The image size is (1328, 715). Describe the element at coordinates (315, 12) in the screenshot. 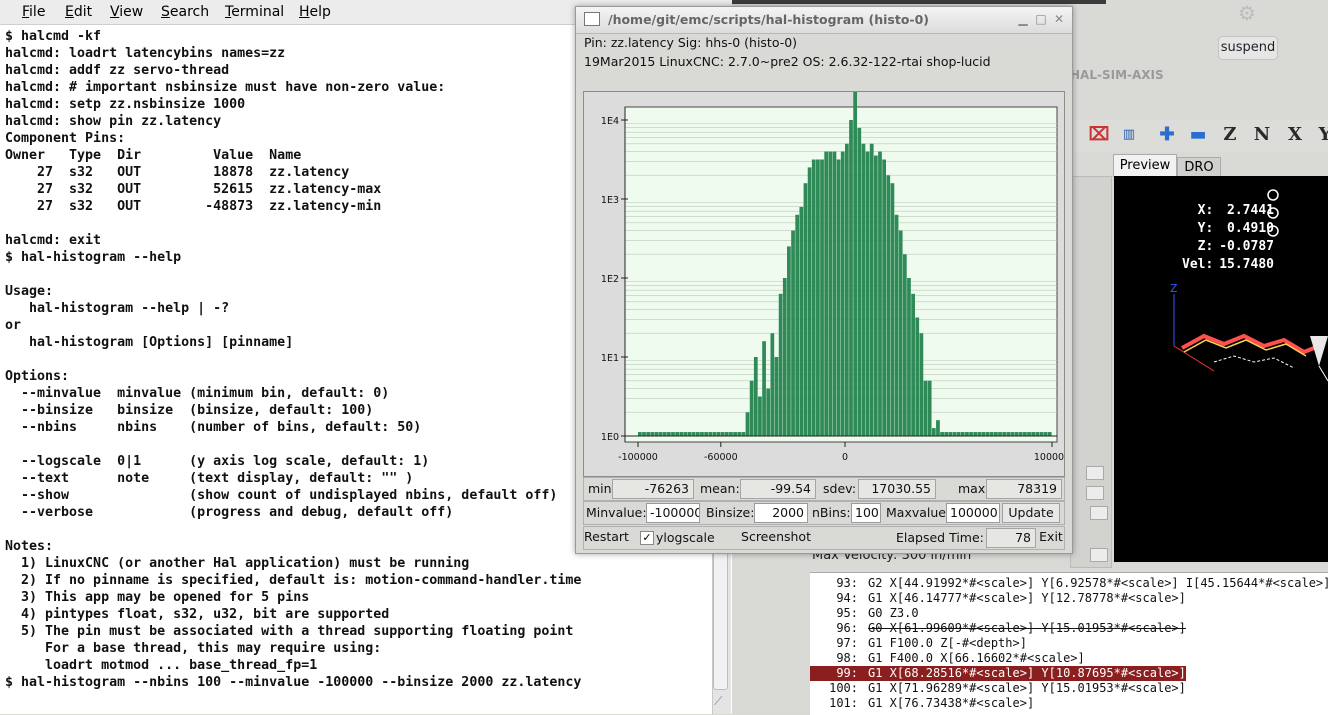

I see `menu-help: Help` at that location.